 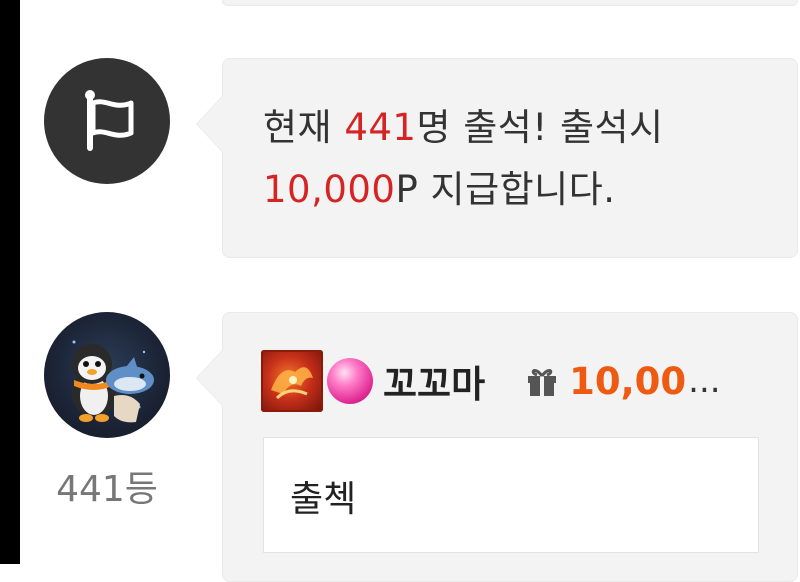 I want to click on user-avatar, so click(x=107, y=375).